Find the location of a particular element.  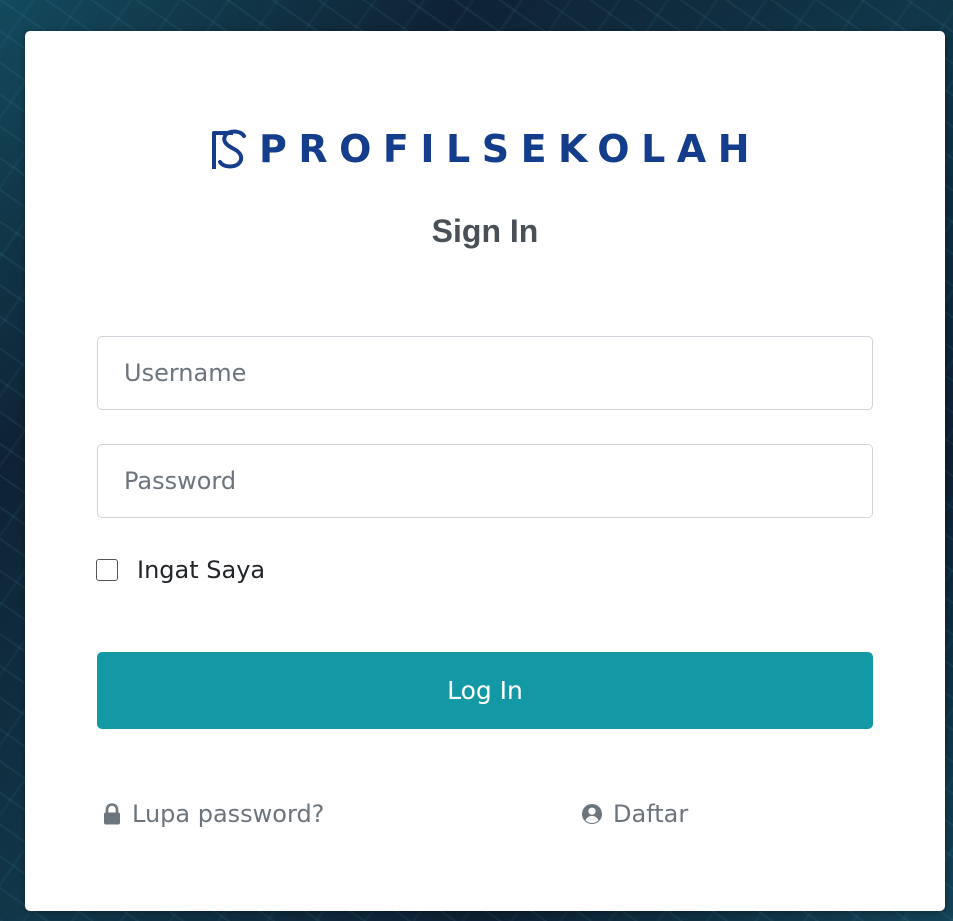

forgot-password-link: Lupa password? is located at coordinates (213, 814).